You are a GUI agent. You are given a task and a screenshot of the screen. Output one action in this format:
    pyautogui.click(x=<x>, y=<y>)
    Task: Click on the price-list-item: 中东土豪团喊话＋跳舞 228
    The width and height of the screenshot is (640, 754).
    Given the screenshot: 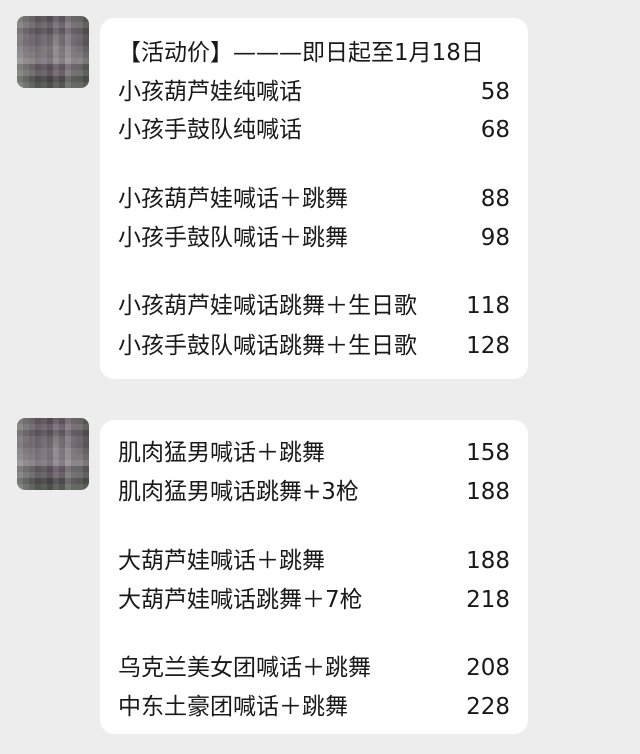 What is the action you would take?
    pyautogui.click(x=314, y=707)
    